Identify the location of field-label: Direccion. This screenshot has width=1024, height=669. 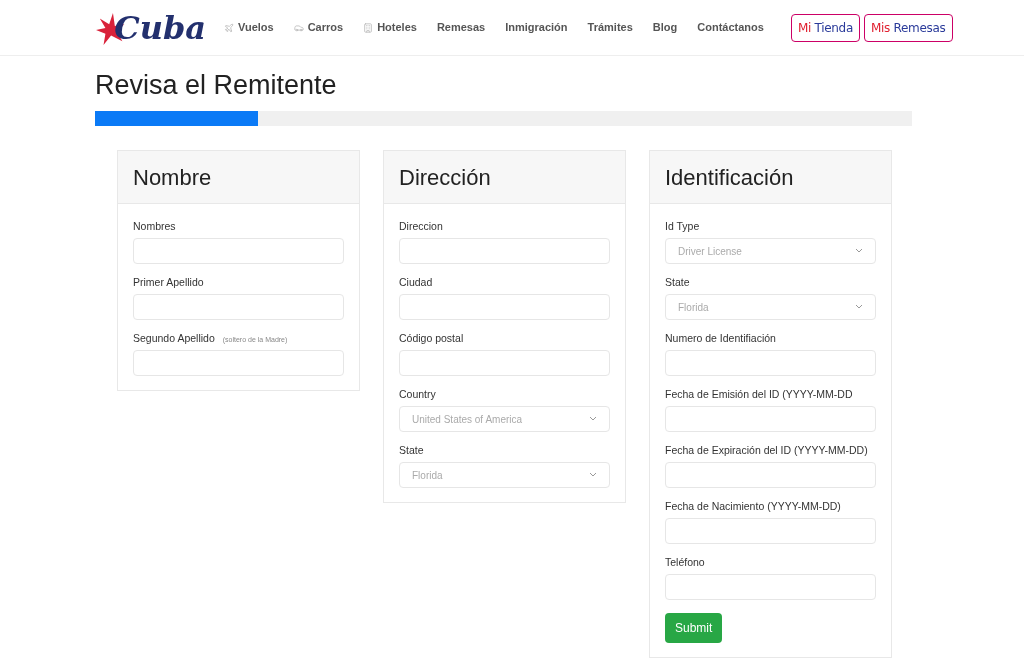
(421, 226).